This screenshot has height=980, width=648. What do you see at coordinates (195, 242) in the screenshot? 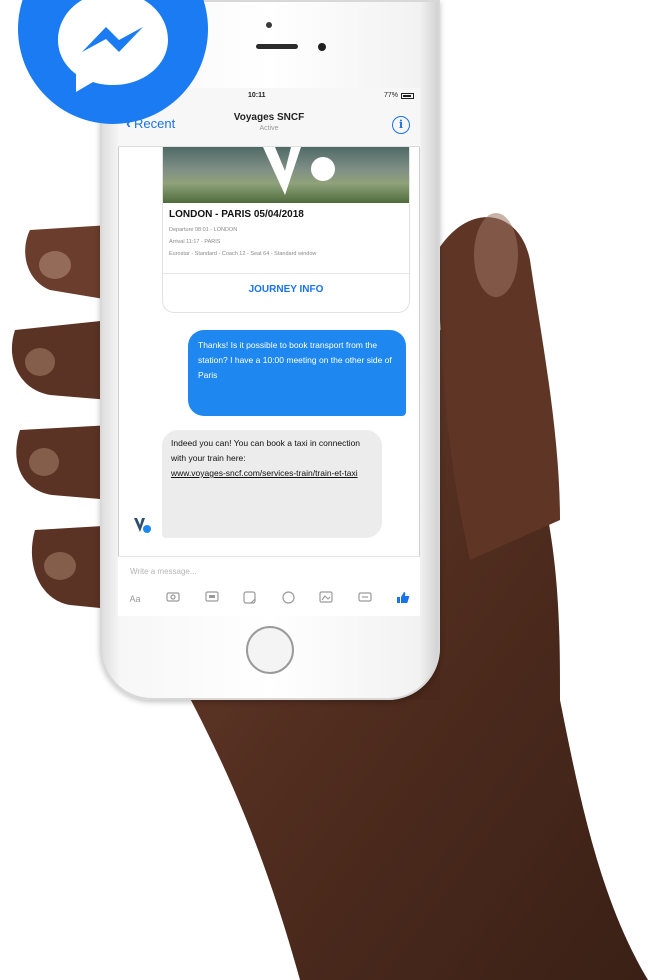
I see `journey-detail-line: Arrival 11:17 - PARIS` at bounding box center [195, 242].